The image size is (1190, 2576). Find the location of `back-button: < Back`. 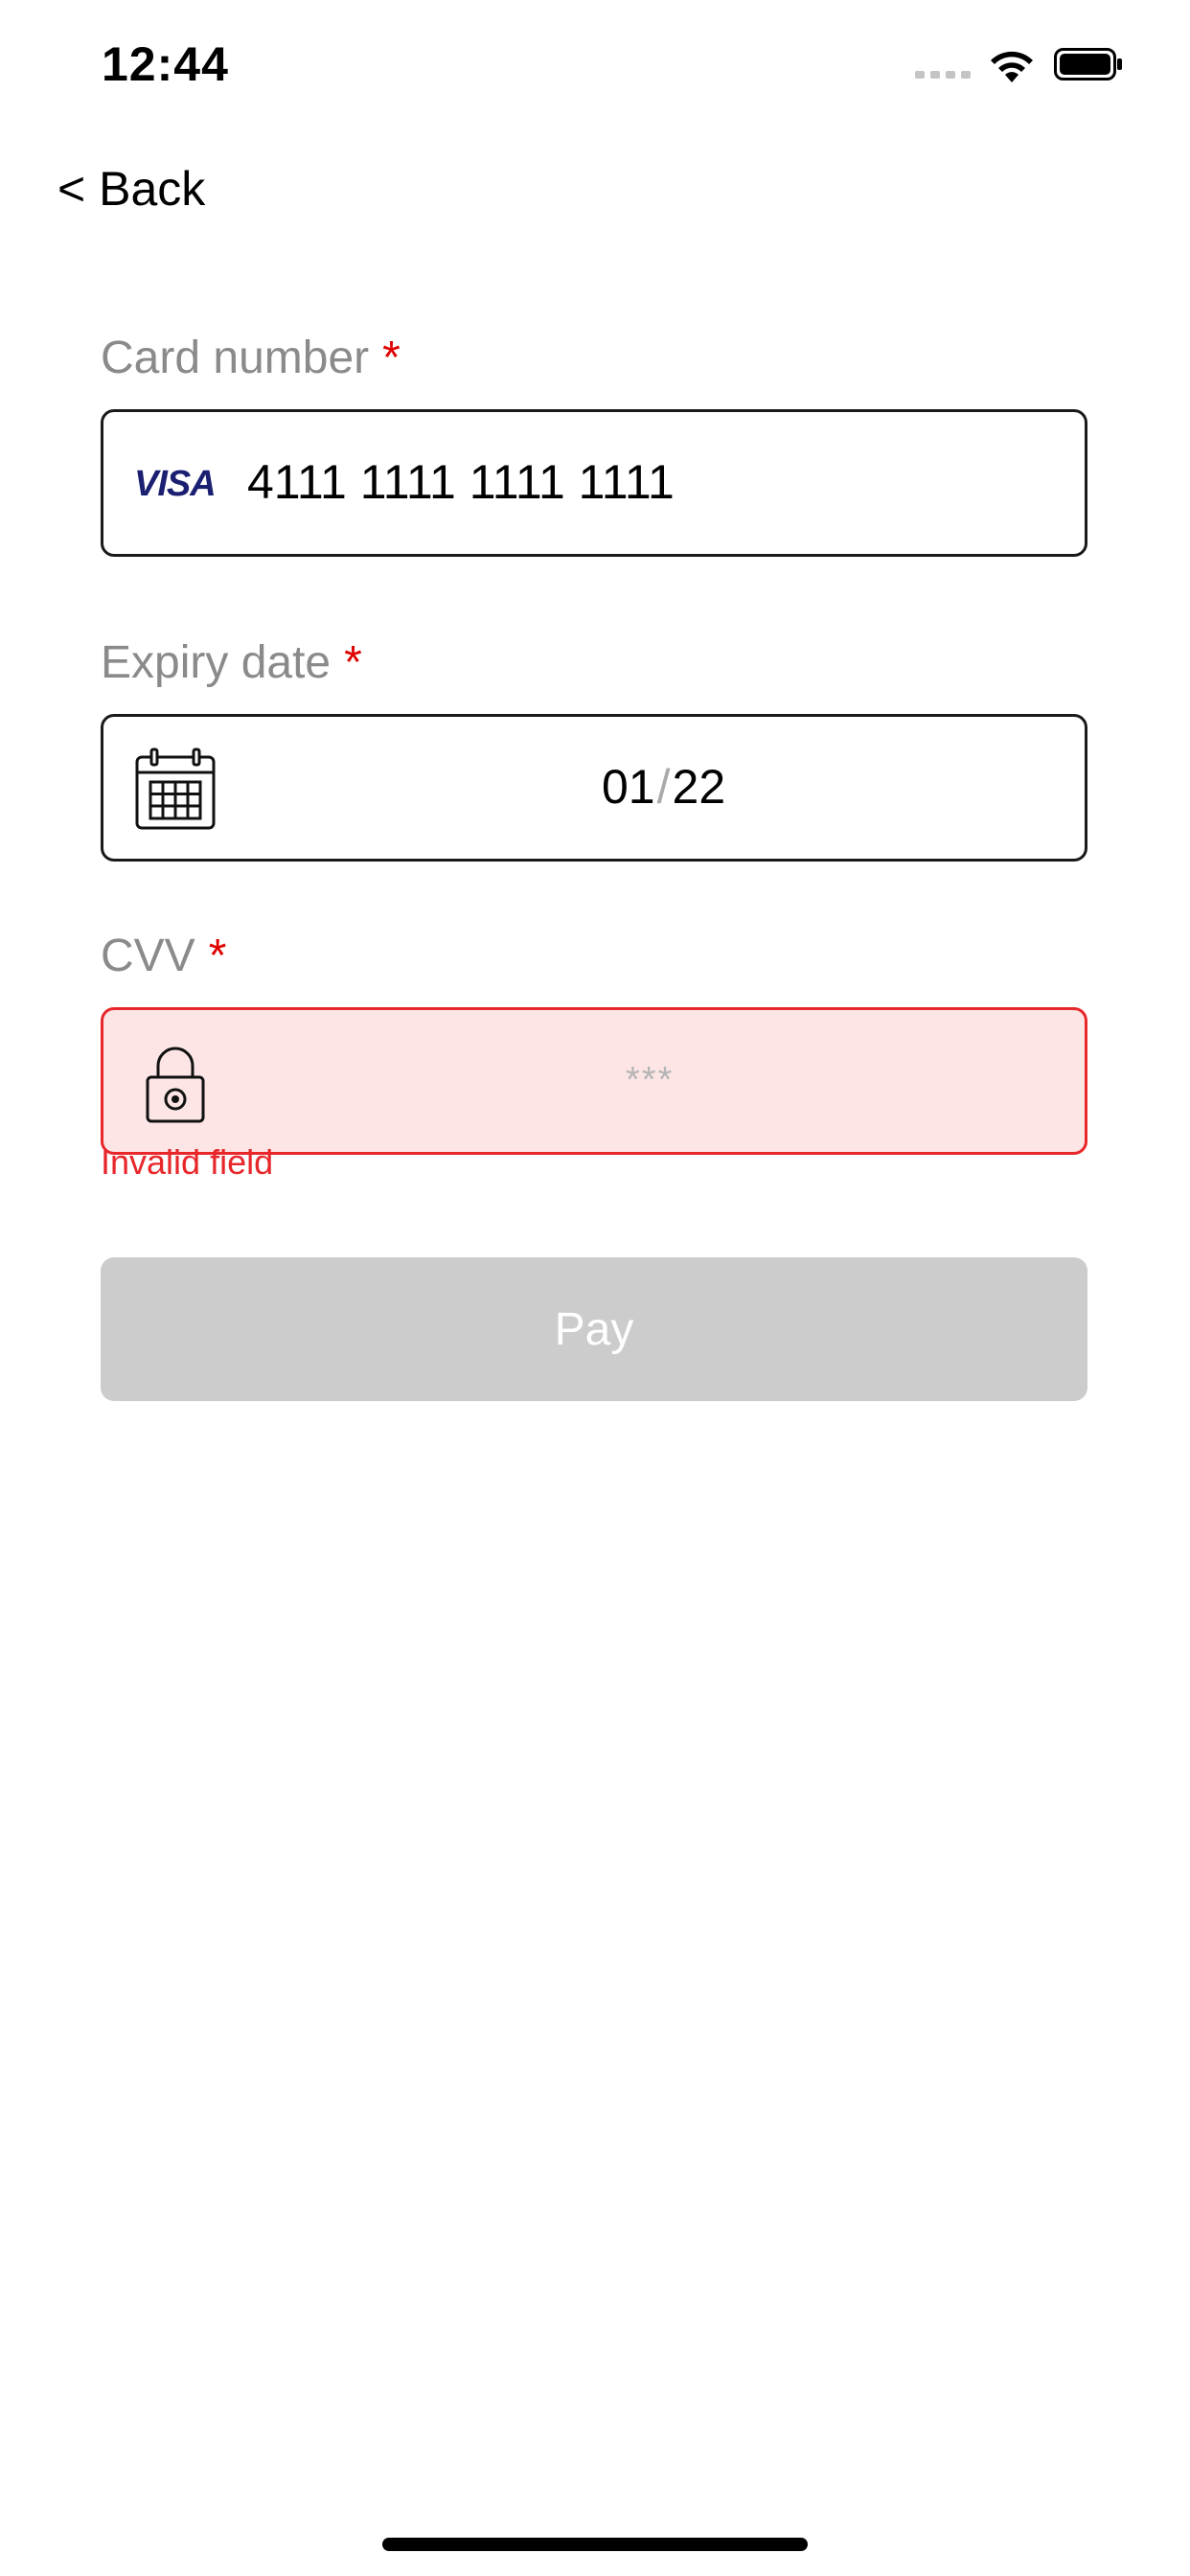

back-button: < Back is located at coordinates (131, 189).